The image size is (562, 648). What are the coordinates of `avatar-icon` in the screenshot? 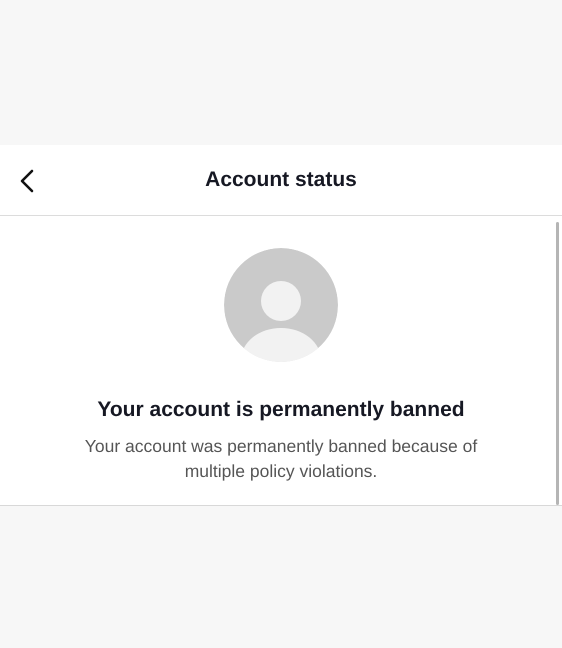 It's located at (281, 305).